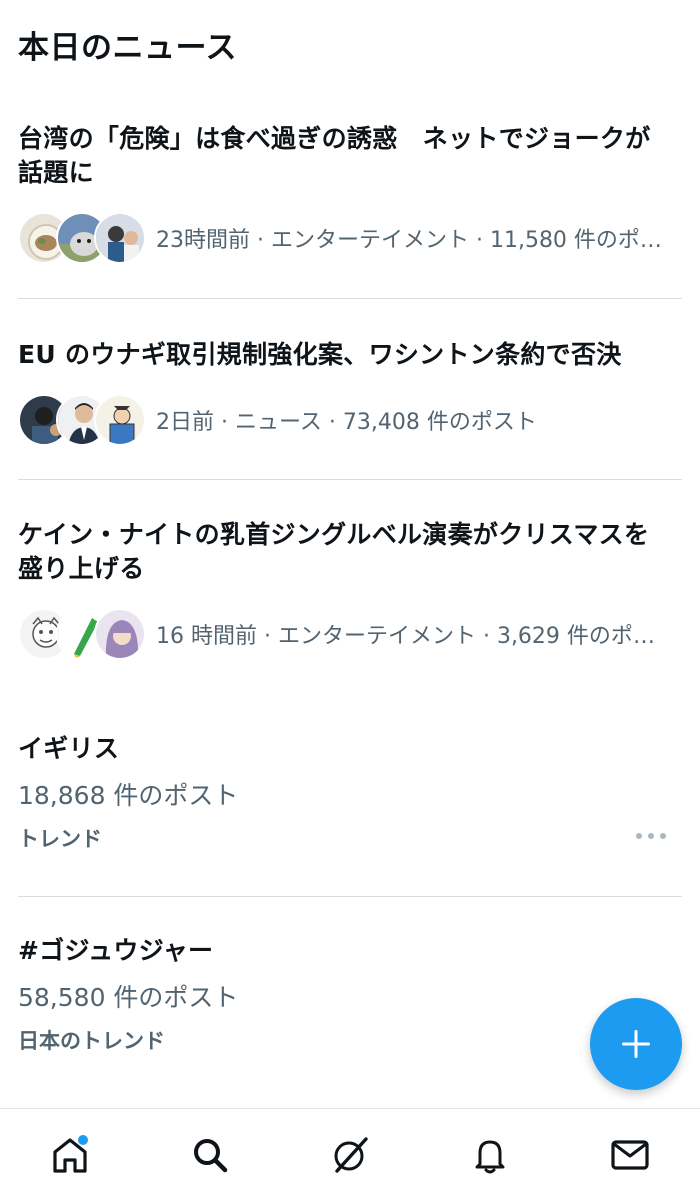  What do you see at coordinates (70, 1155) in the screenshot?
I see `nav-tab-home` at bounding box center [70, 1155].